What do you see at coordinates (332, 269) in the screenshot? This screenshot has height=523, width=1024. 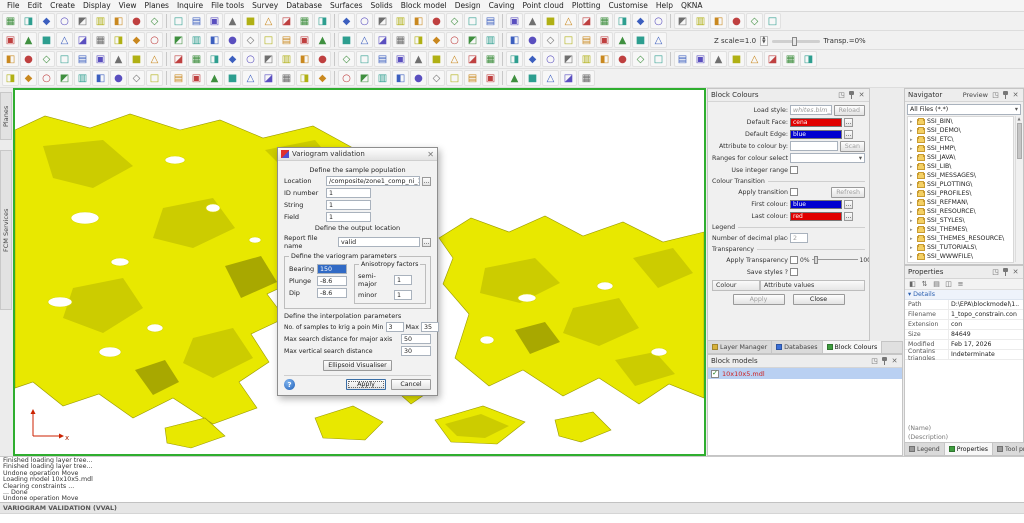 I see `bearing-input: 150` at bounding box center [332, 269].